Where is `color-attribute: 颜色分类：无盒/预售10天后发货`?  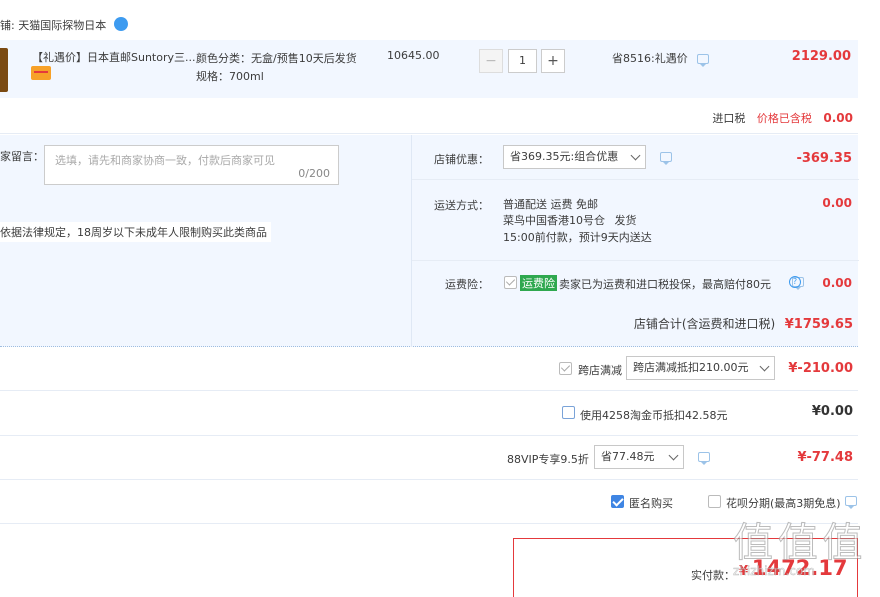 color-attribute: 颜色分类：无盒/预售10天后发货 is located at coordinates (276, 58).